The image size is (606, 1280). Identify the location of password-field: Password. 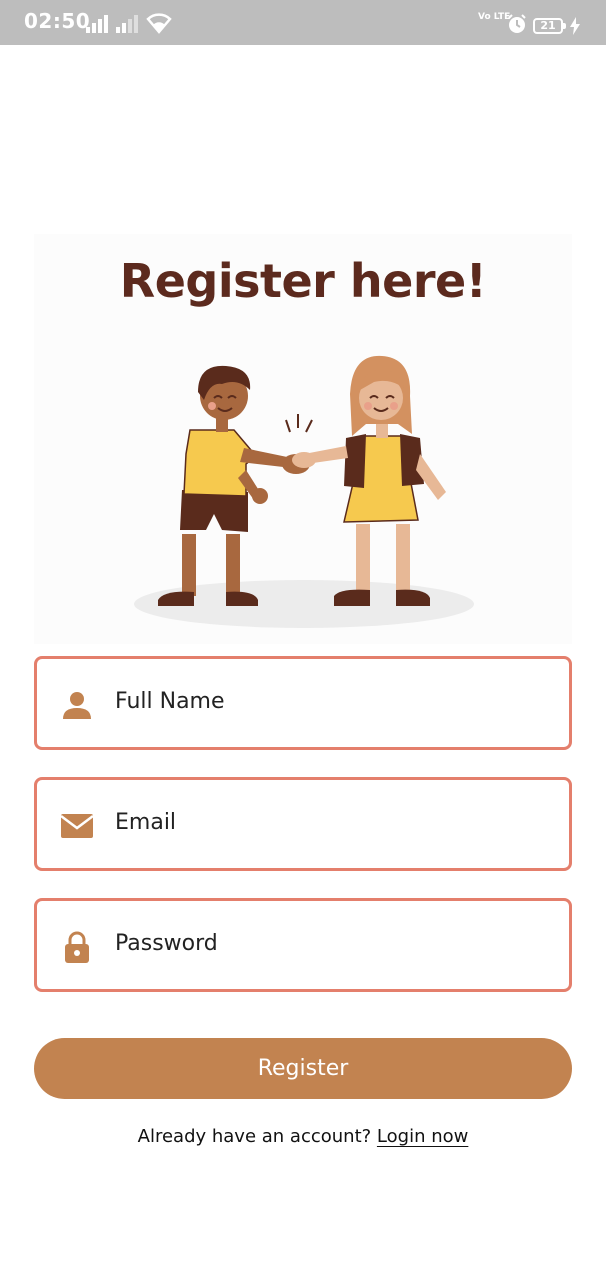
(303, 945).